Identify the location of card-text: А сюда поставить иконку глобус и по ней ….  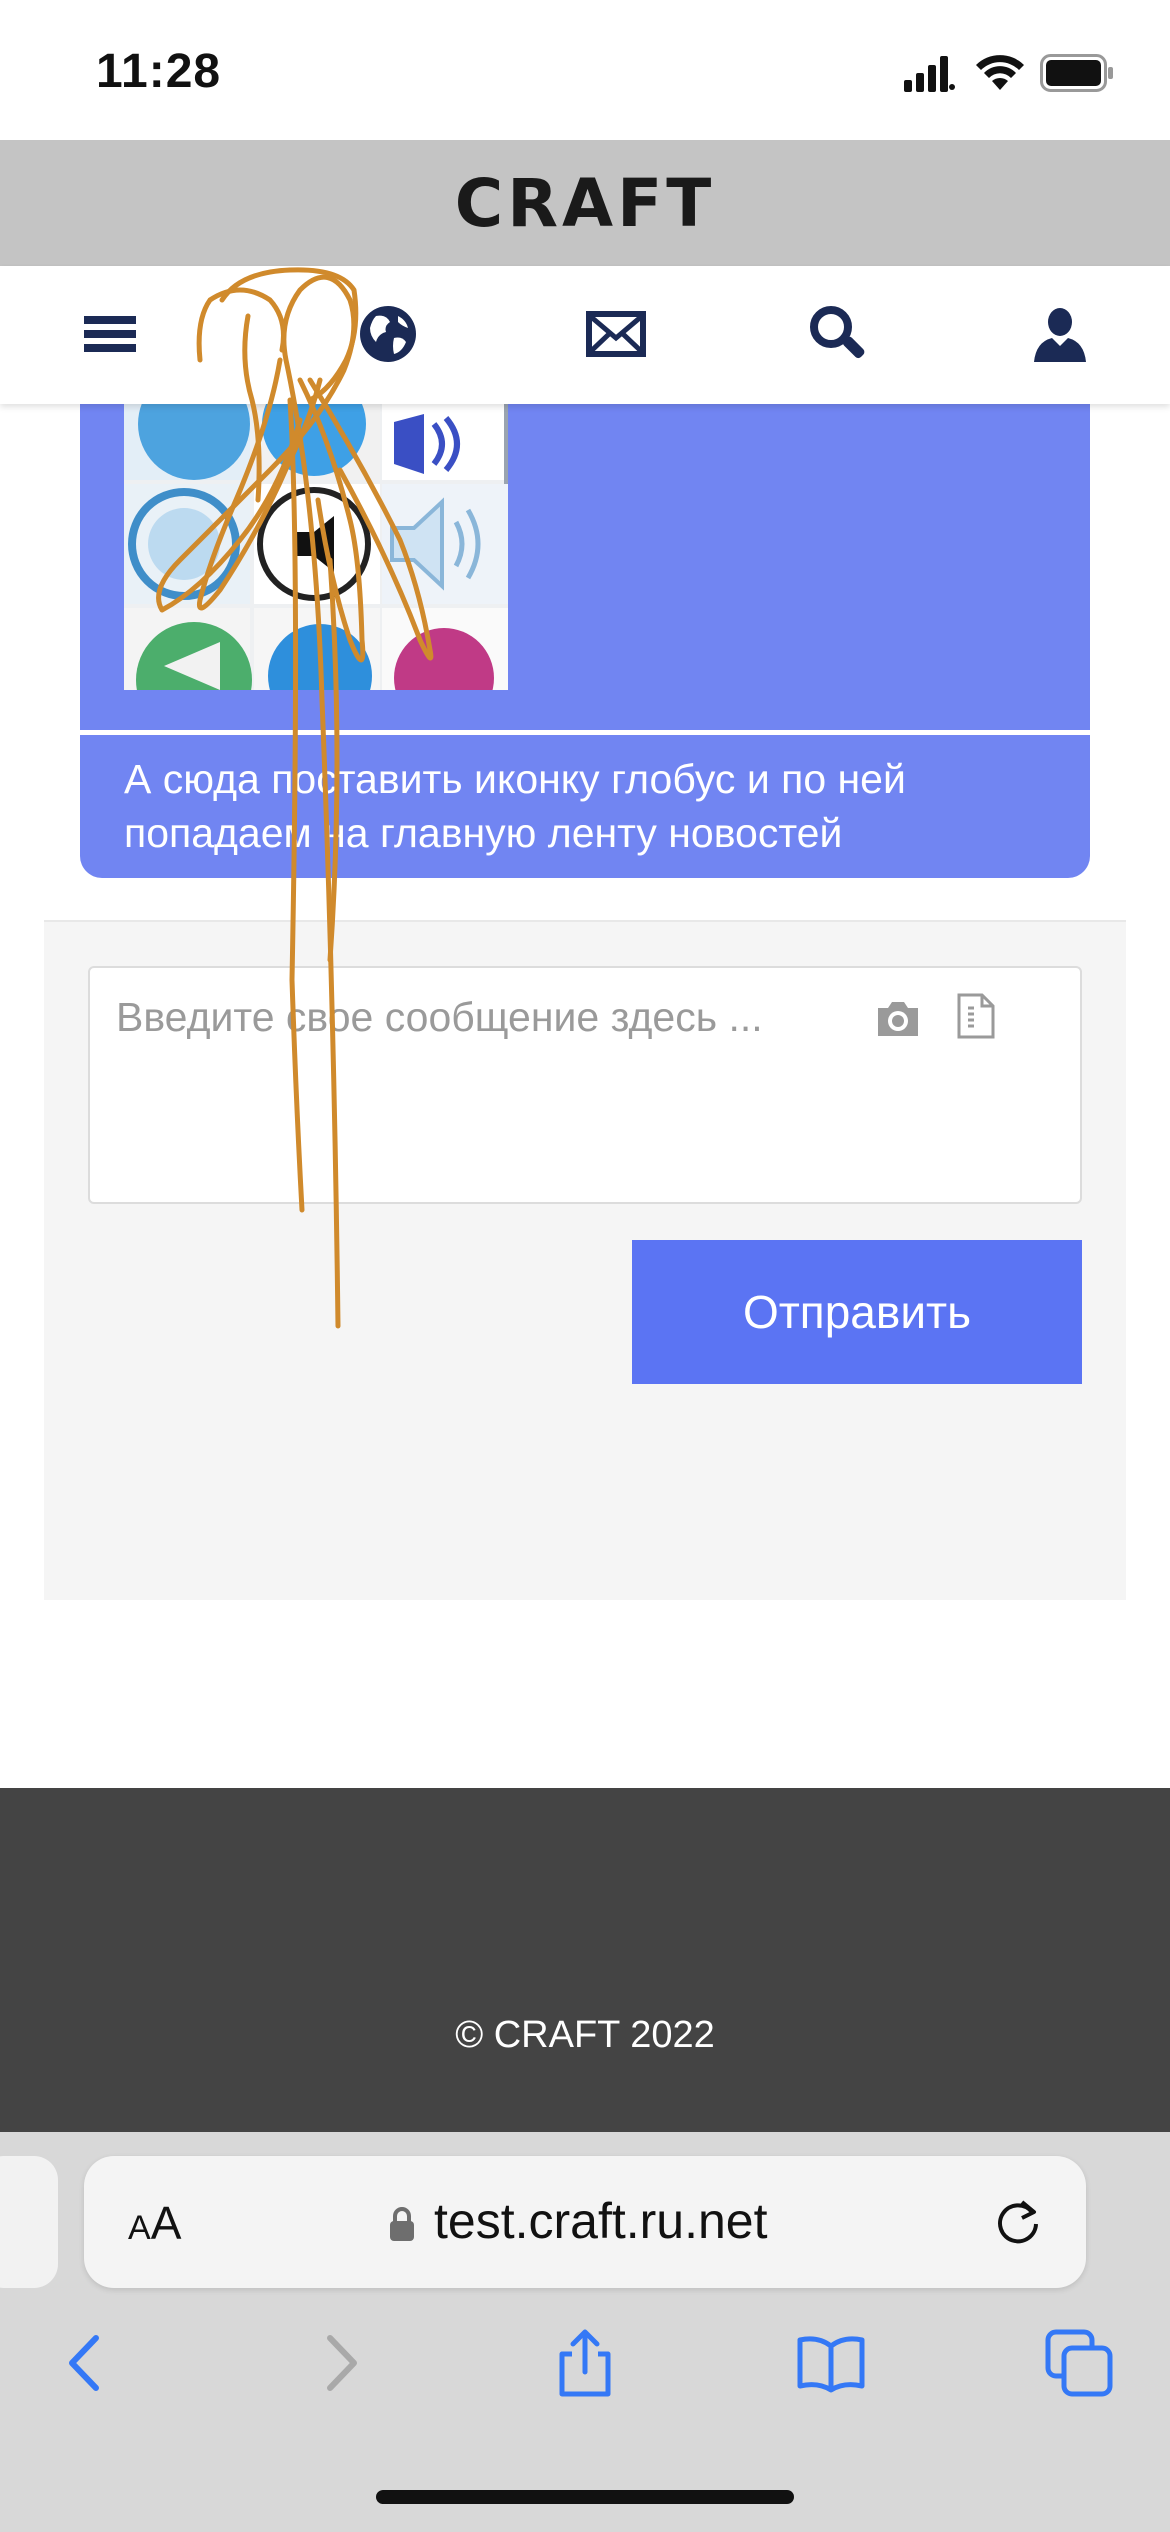
(515, 806).